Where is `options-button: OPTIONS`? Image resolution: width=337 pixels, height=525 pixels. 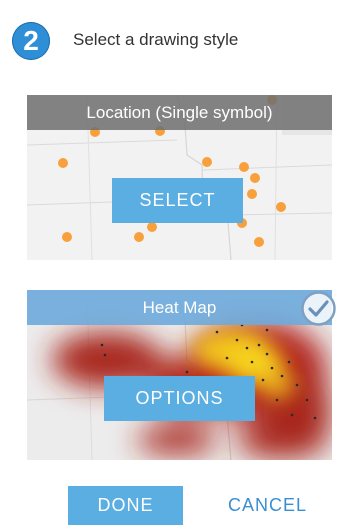 options-button: OPTIONS is located at coordinates (179, 398).